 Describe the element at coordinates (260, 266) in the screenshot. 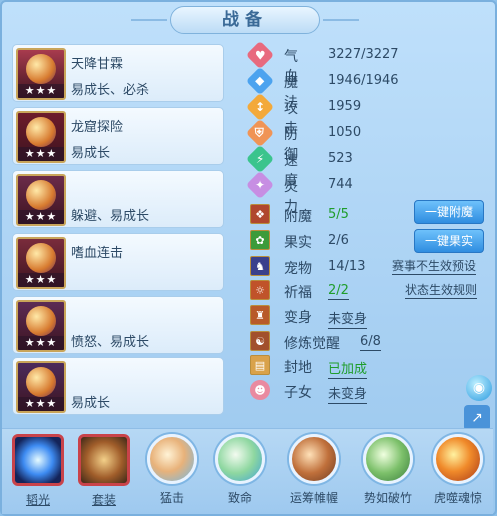

I see `pet-icon: ♞` at that location.